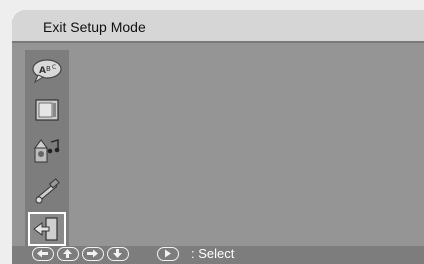 This screenshot has width=424, height=264. I want to click on select-hint: : Select, so click(213, 253).